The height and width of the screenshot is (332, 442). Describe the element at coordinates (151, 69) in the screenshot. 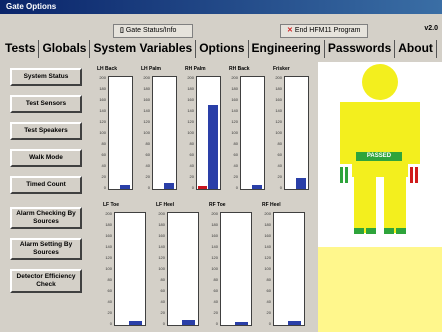

I see `gauge-label: LH Palm` at that location.